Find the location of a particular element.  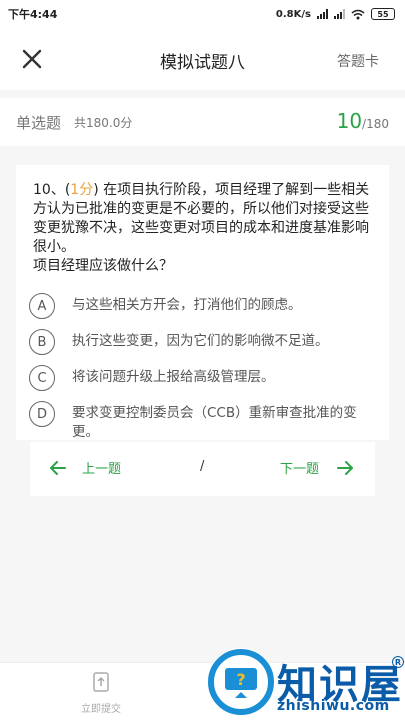

option-letter: A is located at coordinates (42, 306).